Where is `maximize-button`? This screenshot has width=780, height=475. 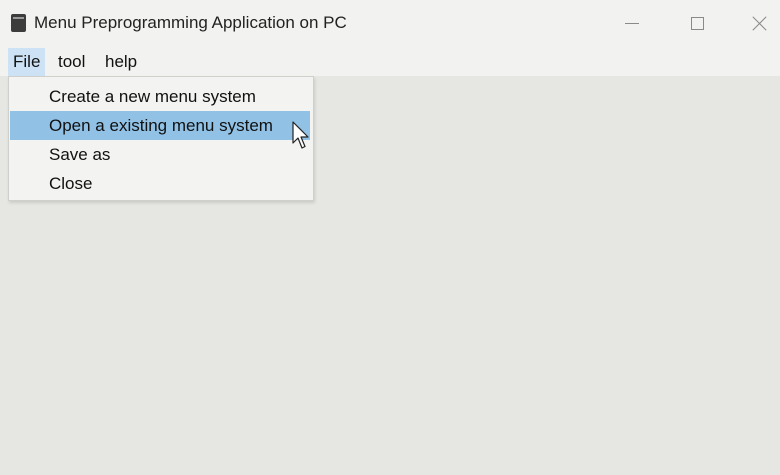 maximize-button is located at coordinates (697, 23).